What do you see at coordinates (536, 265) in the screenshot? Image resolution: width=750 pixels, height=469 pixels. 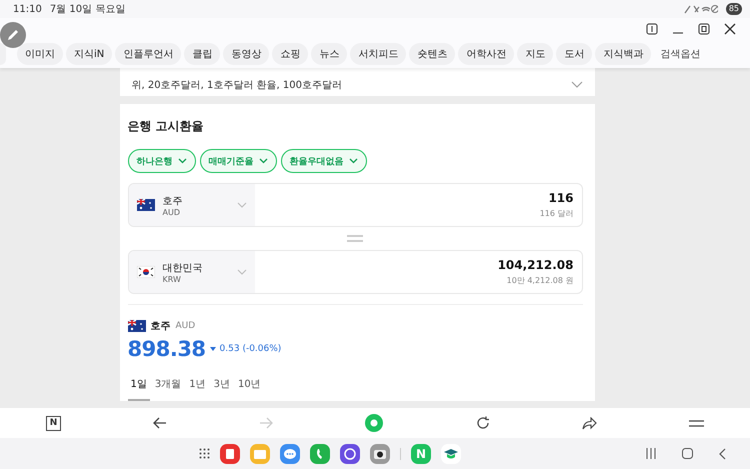 I see `amount-value: 104,212.08` at bounding box center [536, 265].